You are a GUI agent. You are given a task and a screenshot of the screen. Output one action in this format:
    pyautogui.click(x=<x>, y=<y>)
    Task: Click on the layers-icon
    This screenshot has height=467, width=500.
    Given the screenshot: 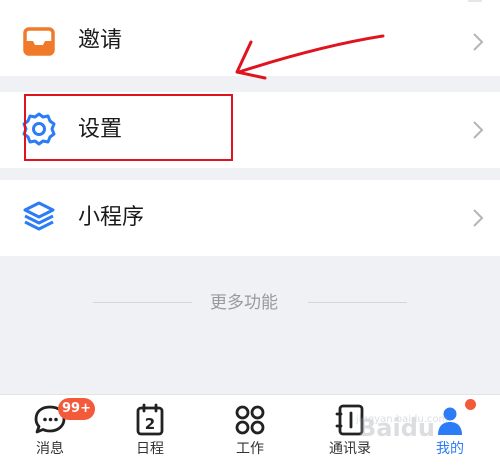 What is the action you would take?
    pyautogui.click(x=39, y=216)
    